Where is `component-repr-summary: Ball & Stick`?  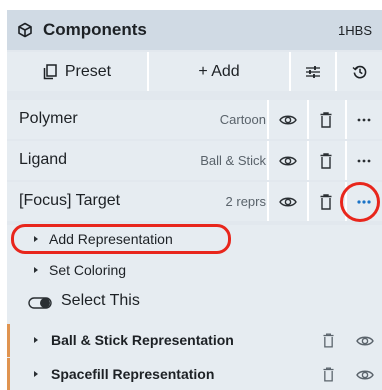 component-repr-summary: Ball & Stick is located at coordinates (233, 160).